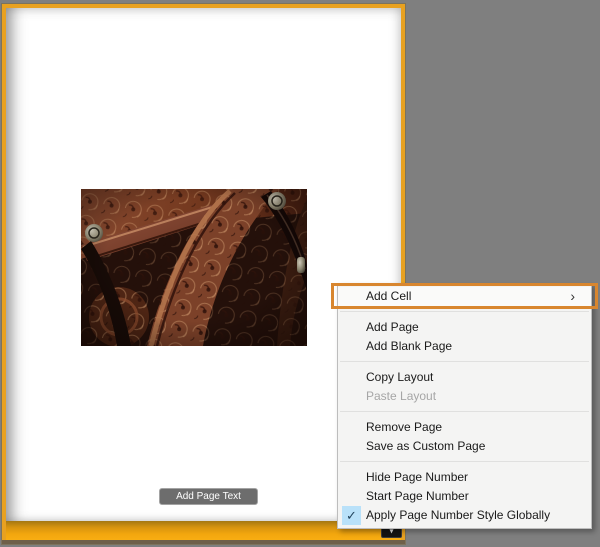 This screenshot has height=547, width=600. What do you see at coordinates (417, 496) in the screenshot?
I see `menu-item-label: Start Page Number` at bounding box center [417, 496].